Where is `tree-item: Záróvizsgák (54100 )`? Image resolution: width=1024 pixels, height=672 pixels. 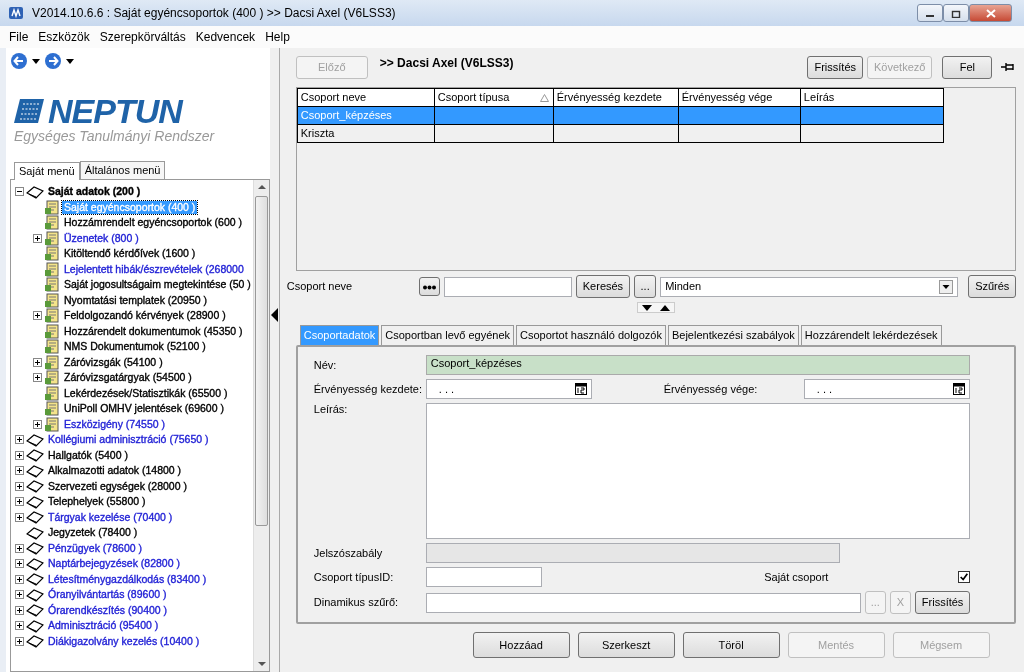
tree-item: Záróvizsgák (54100 ) is located at coordinates (113, 362).